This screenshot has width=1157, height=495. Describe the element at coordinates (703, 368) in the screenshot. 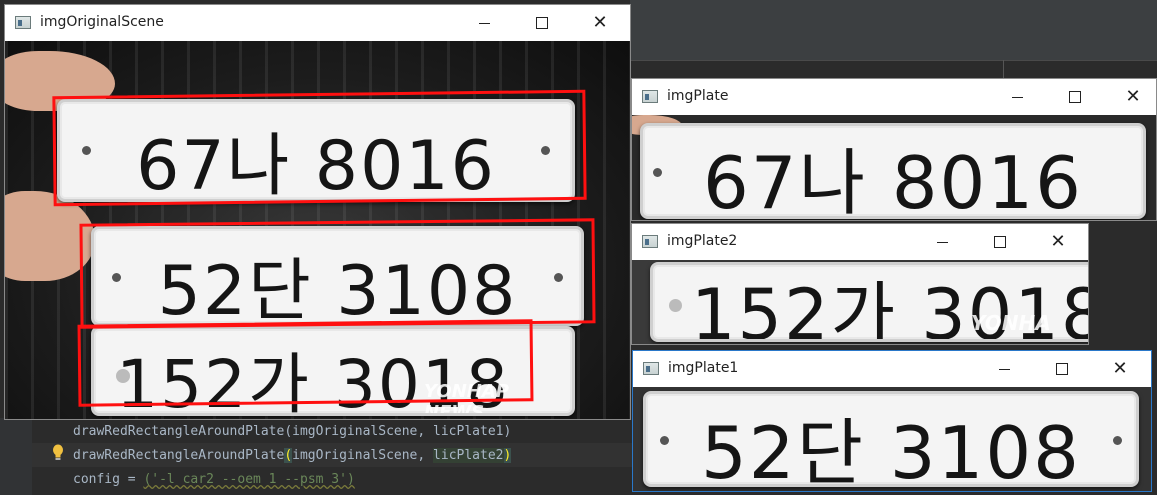

I see `window-title: imgPlate1` at that location.